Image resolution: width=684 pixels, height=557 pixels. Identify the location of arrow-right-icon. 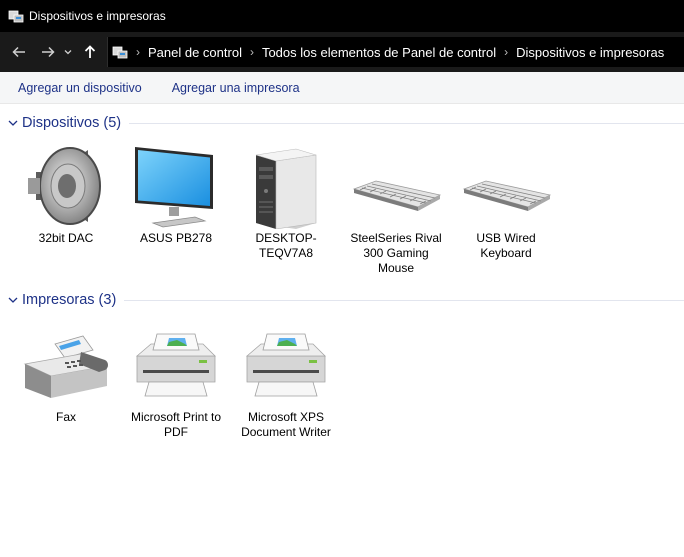
(48, 52).